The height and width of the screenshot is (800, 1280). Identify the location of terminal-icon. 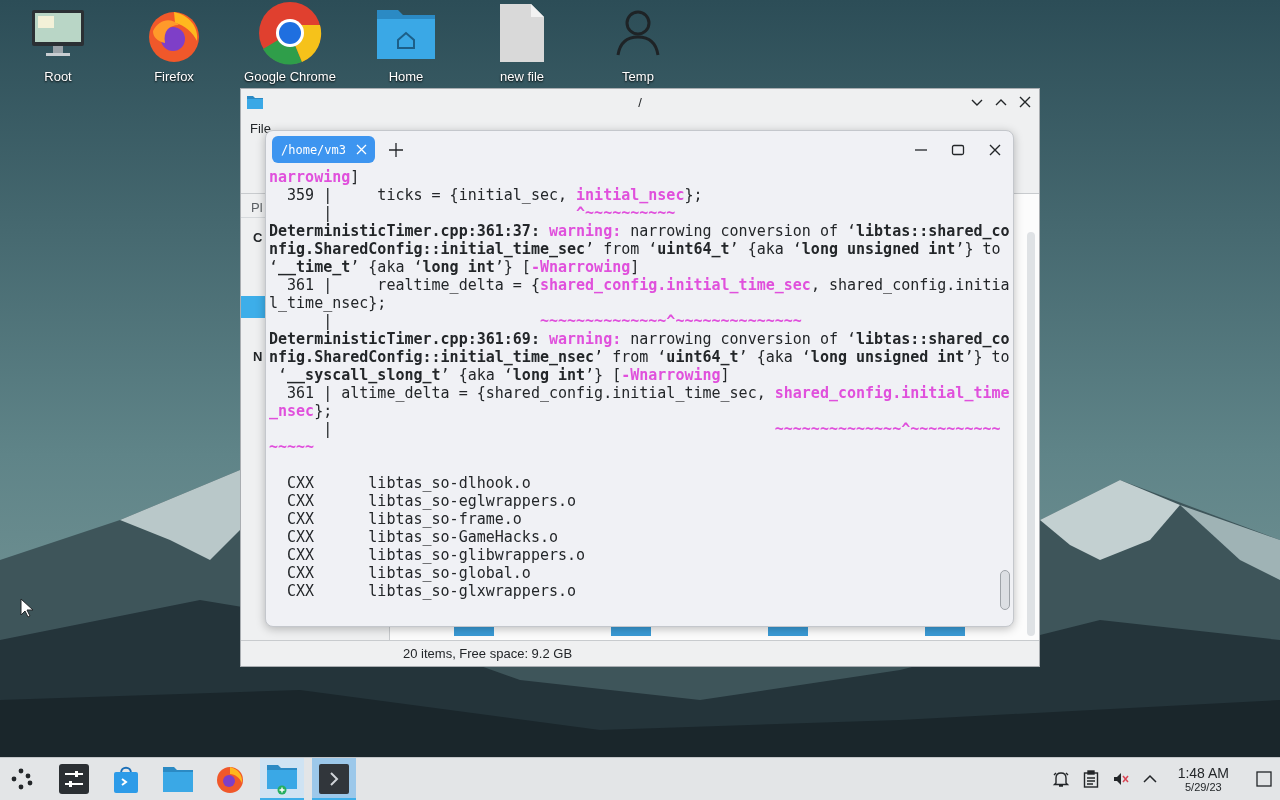
(334, 779).